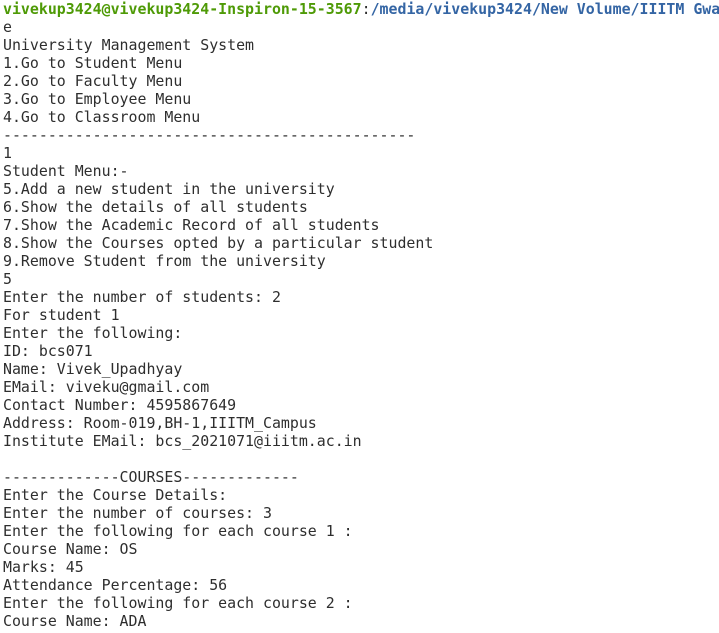  I want to click on terminal-line: Enter the number of courses: 3, so click(137, 513).